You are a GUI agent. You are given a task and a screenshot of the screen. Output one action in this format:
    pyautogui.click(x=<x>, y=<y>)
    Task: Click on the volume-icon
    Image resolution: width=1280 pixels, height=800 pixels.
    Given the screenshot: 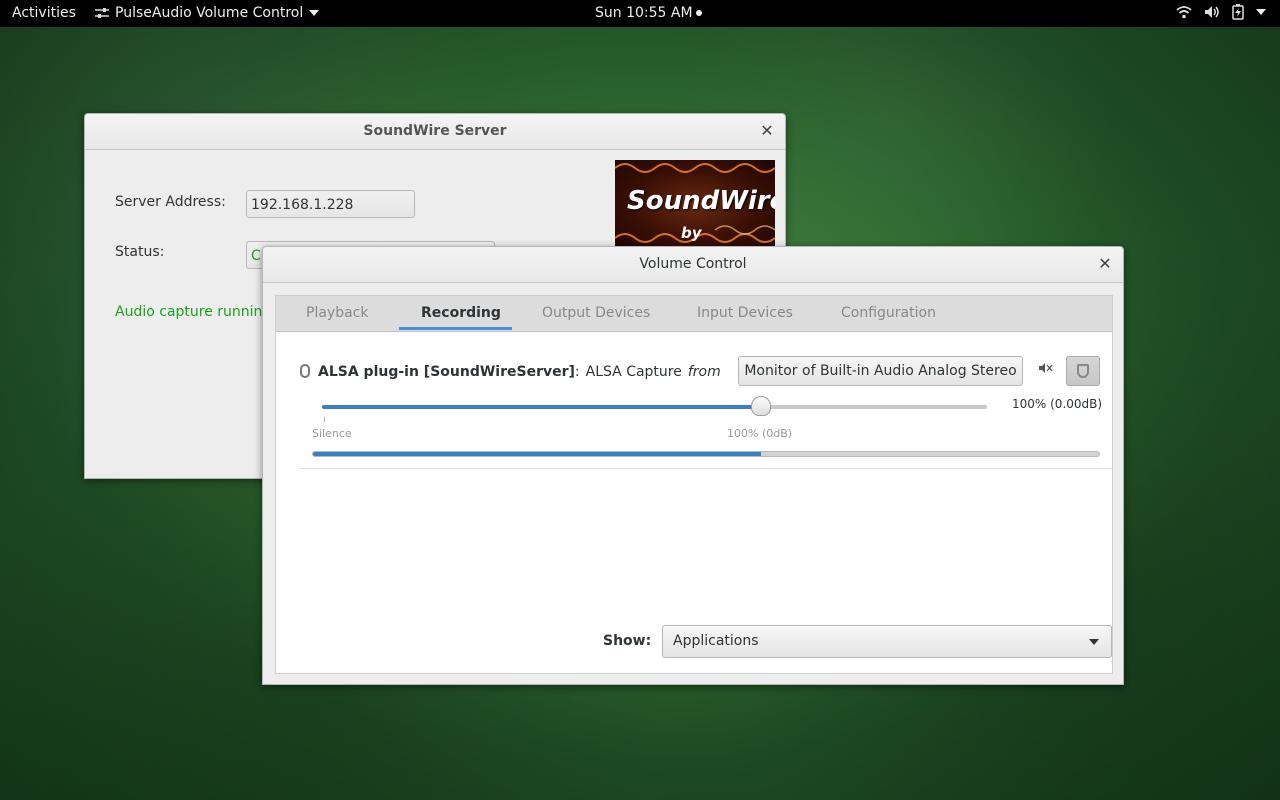 What is the action you would take?
    pyautogui.click(x=1212, y=12)
    